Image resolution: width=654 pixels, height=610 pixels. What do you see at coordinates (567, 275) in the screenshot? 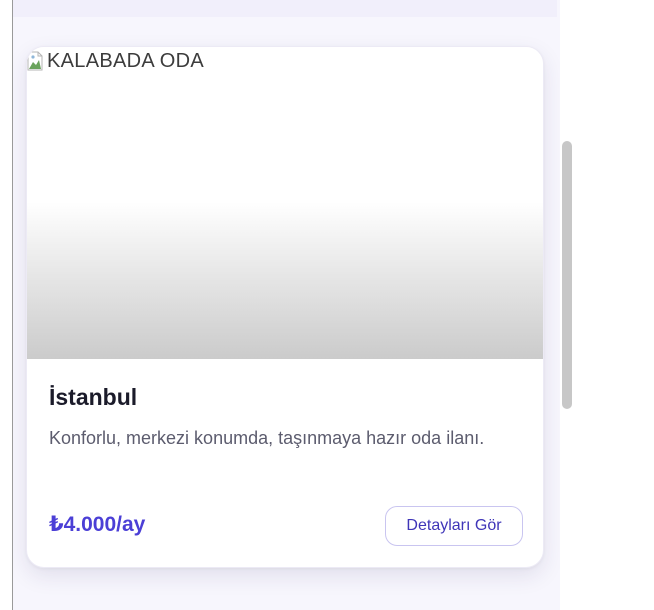
I see `scrollbar-thumb` at bounding box center [567, 275].